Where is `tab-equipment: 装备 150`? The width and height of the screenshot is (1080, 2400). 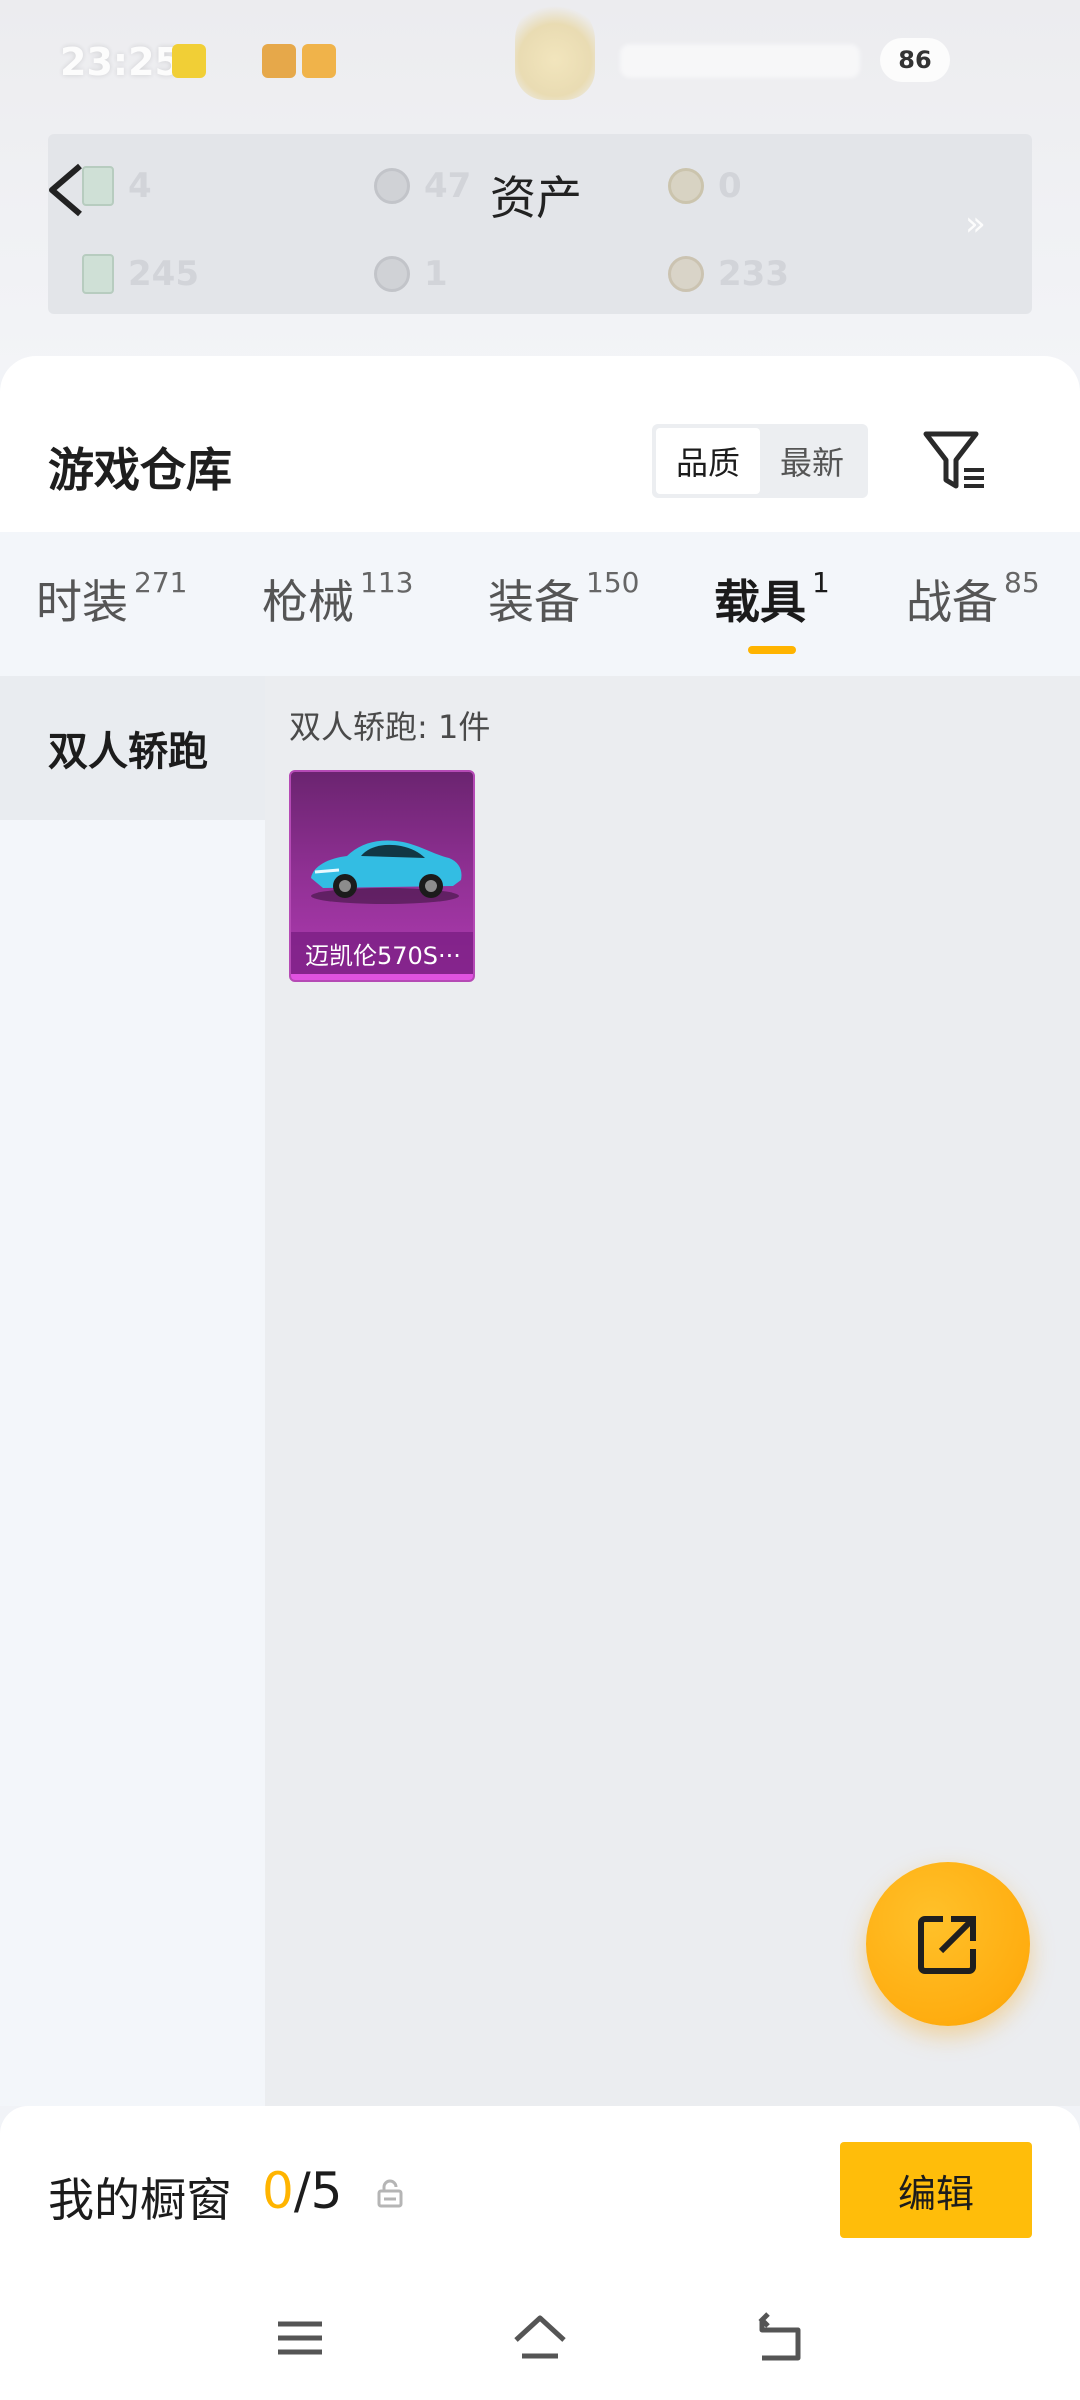
tab-equipment: 装备 150 is located at coordinates (563, 599).